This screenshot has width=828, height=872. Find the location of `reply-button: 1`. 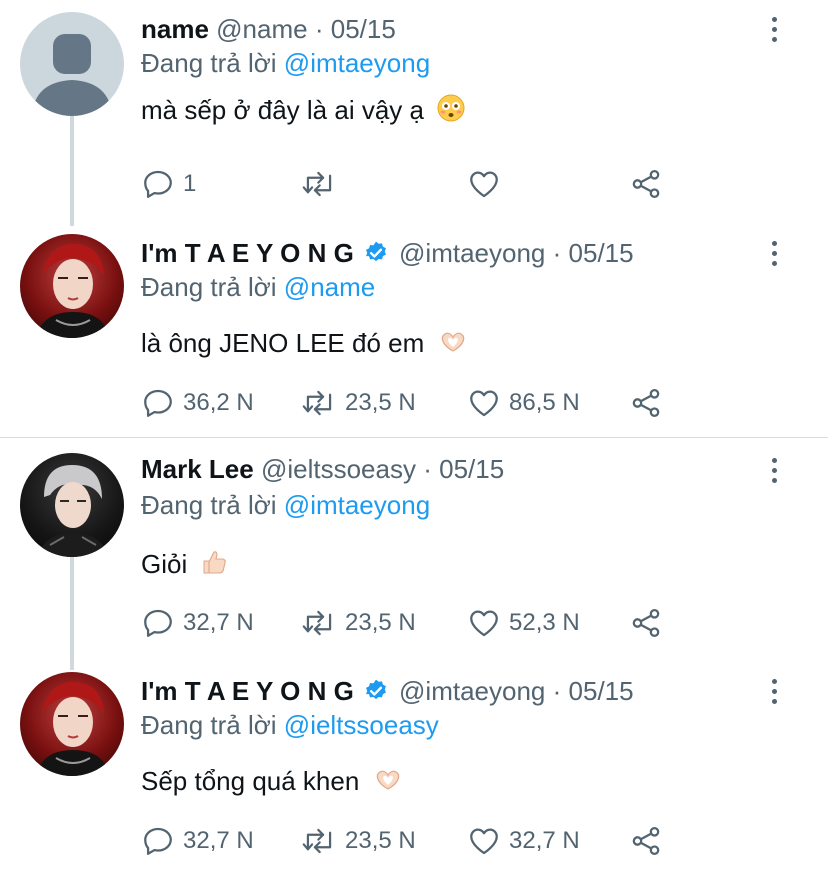

reply-button: 1 is located at coordinates (168, 184).